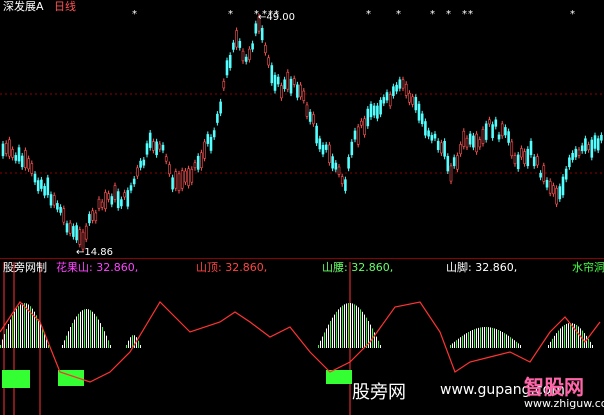 The width and height of the screenshot is (604, 415). Describe the element at coordinates (481, 267) in the screenshot. I see `legend-item: 山脚: 32.860,` at that location.